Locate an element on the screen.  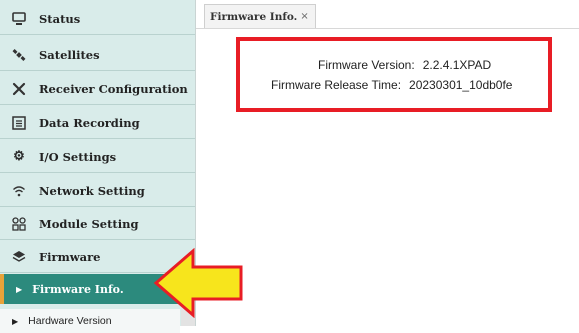
close-icon: × is located at coordinates (304, 16).